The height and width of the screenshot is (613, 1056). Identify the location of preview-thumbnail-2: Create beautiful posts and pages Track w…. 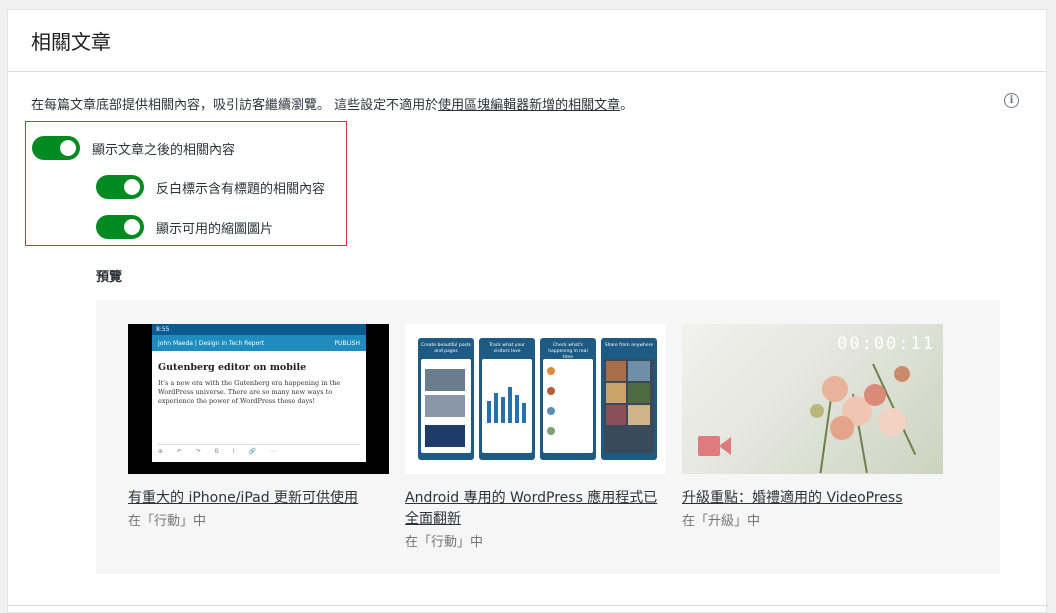
(535, 399).